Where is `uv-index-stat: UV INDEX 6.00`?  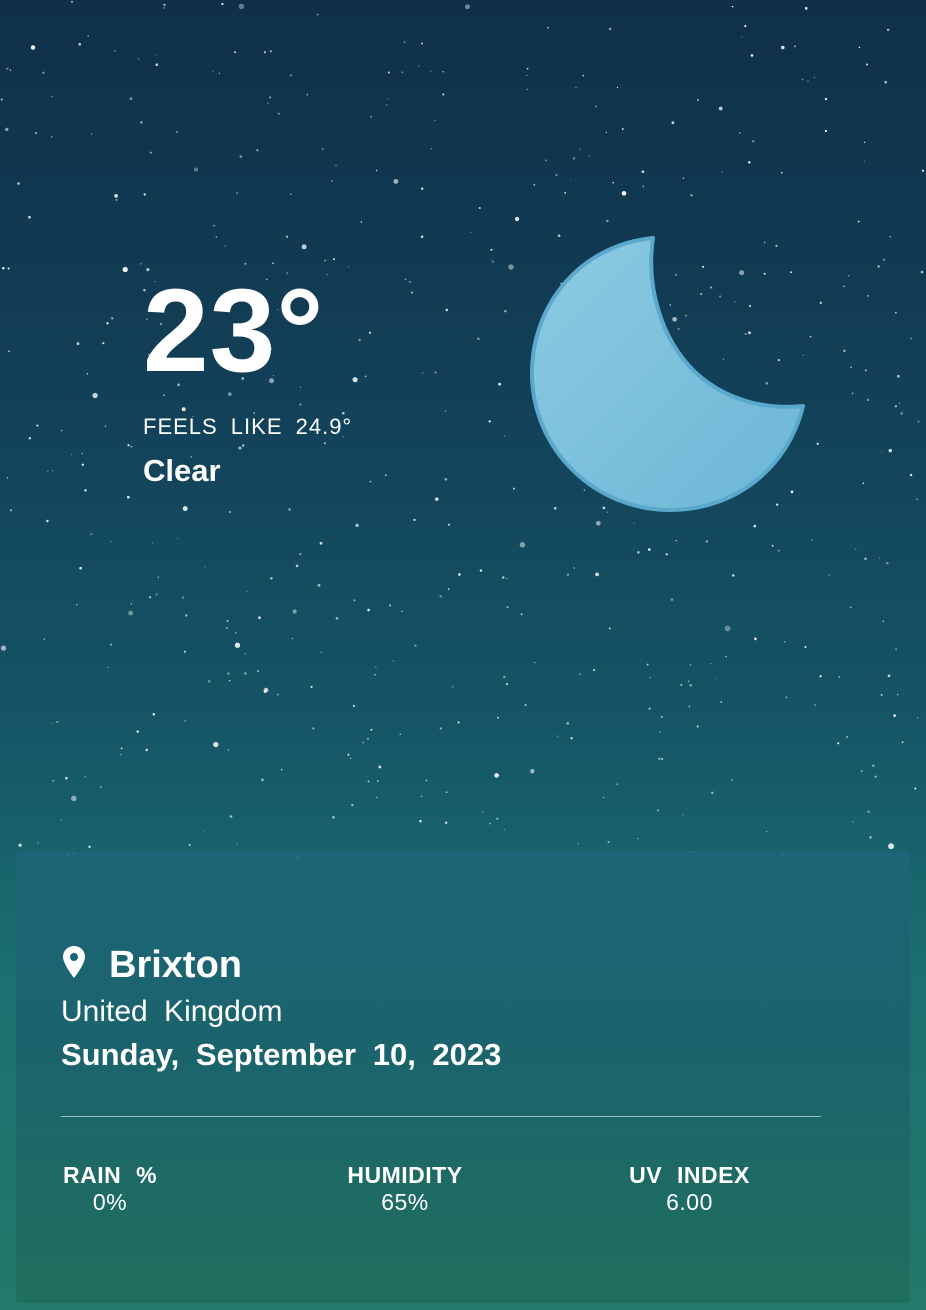 uv-index-stat: UV INDEX 6.00 is located at coordinates (689, 1189).